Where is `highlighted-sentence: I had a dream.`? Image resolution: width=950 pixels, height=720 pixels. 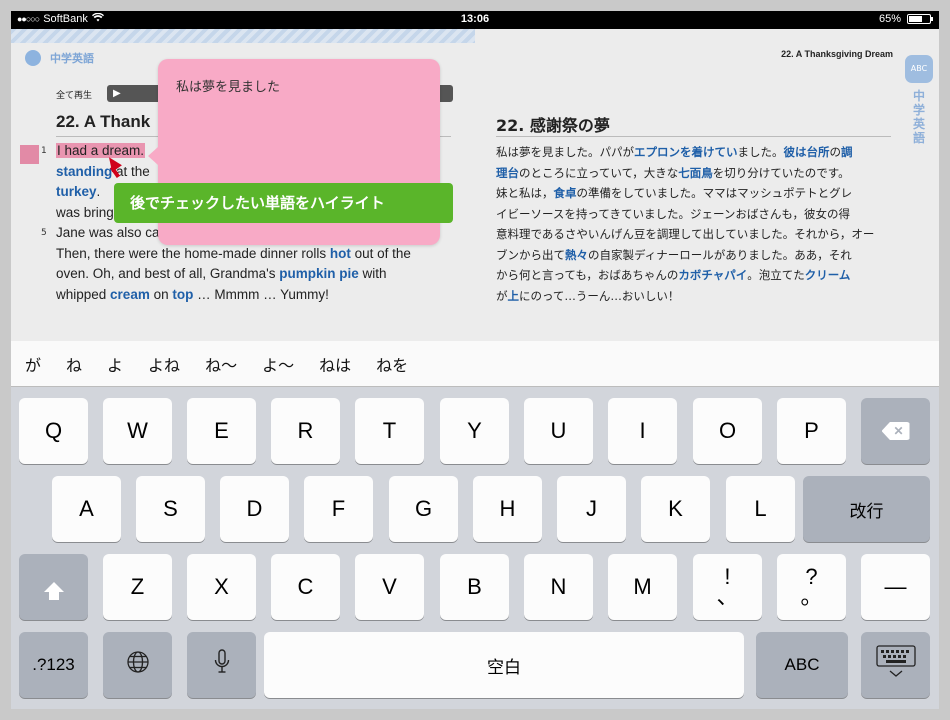 highlighted-sentence: I had a dream. is located at coordinates (101, 150).